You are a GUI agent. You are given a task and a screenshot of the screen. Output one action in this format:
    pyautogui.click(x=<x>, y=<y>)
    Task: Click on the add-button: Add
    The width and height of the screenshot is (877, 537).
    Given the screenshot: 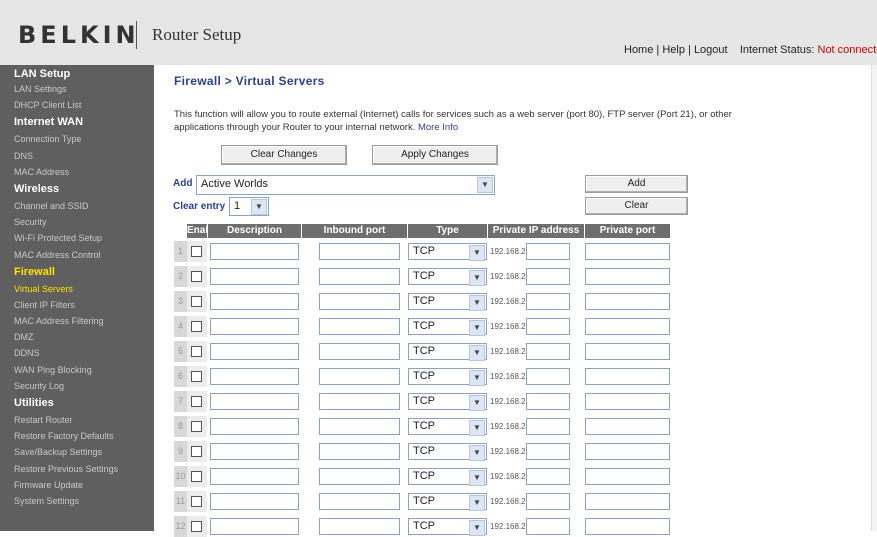 What is the action you would take?
    pyautogui.click(x=636, y=184)
    